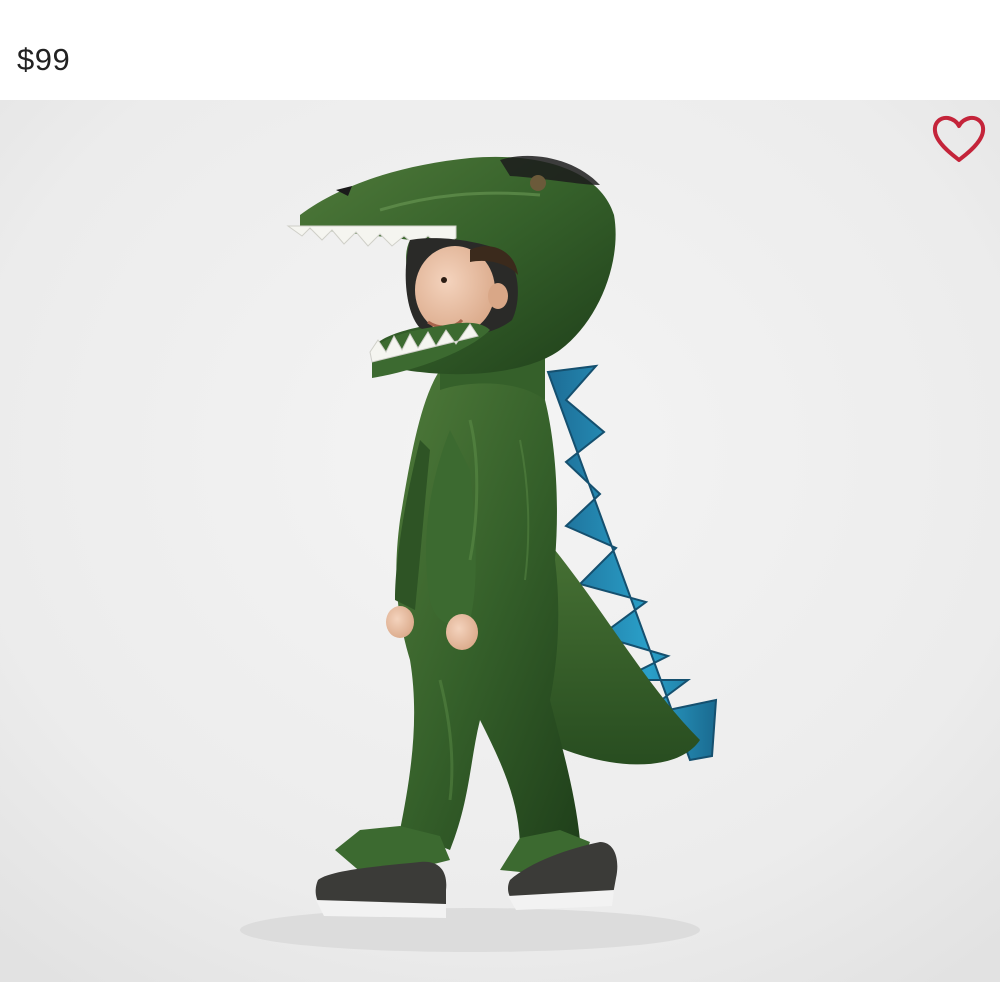 The image size is (1000, 1000). What do you see at coordinates (500, 991) in the screenshot?
I see `page-footer-gap` at bounding box center [500, 991].